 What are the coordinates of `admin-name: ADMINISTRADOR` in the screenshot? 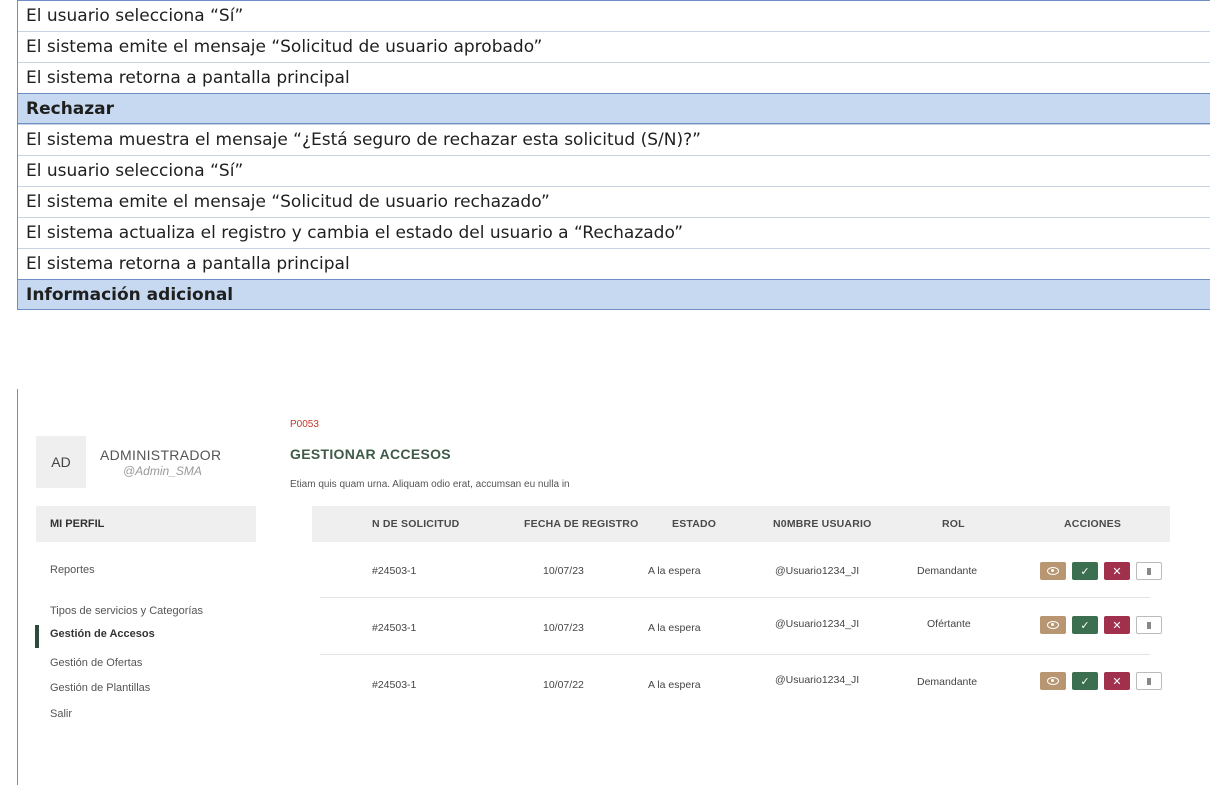 It's located at (161, 455).